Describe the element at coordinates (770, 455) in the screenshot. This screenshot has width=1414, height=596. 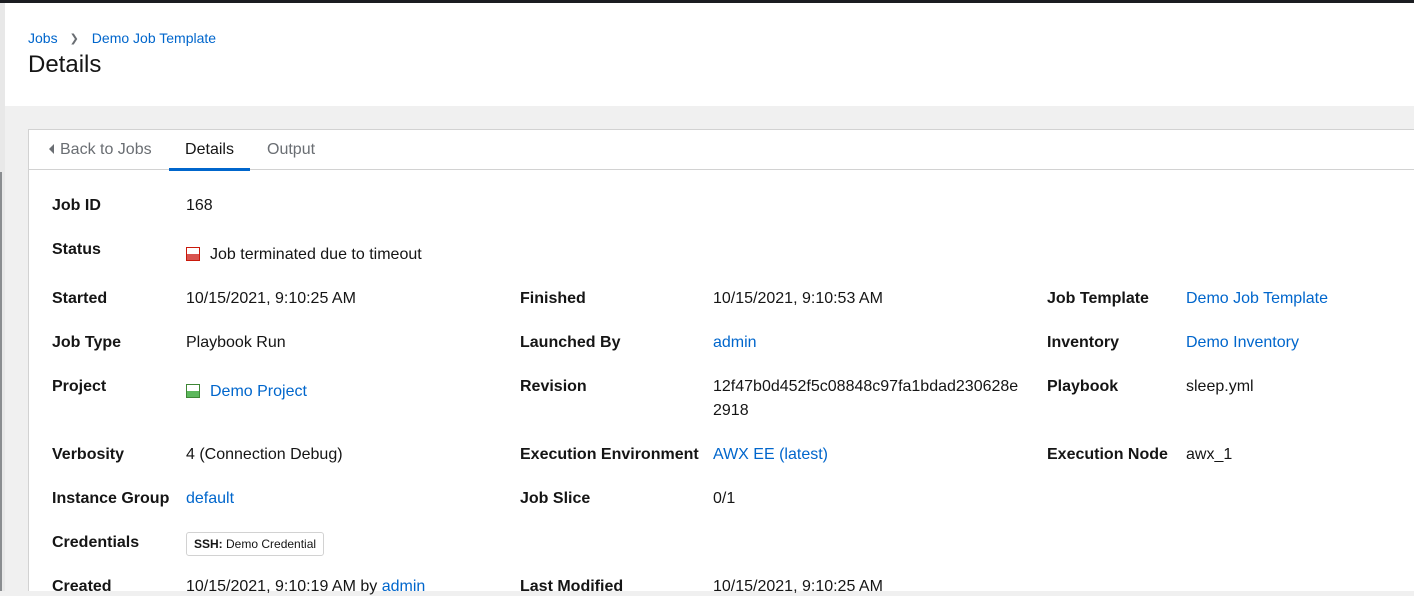
I see `execution-environment-link: AWX EE (latest)` at that location.